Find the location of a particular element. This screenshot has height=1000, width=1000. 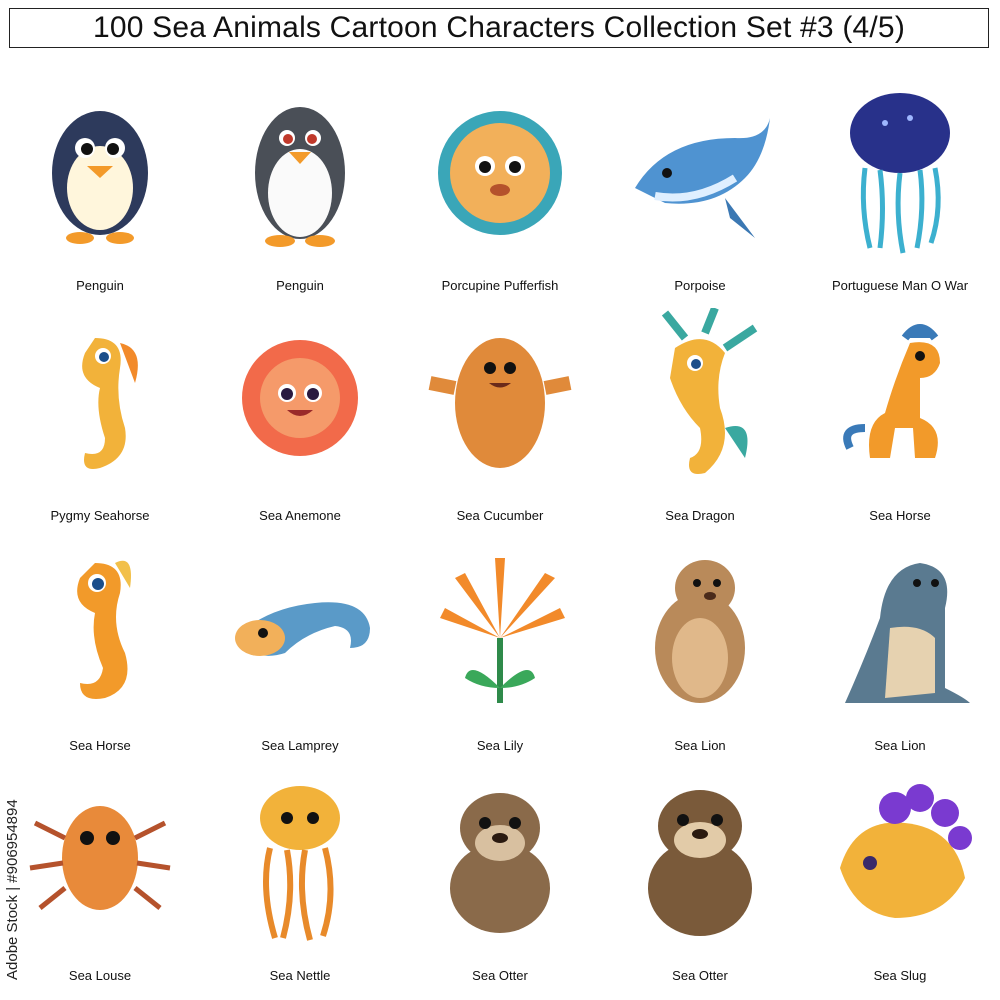

pufferfish-icon is located at coordinates (500, 168).